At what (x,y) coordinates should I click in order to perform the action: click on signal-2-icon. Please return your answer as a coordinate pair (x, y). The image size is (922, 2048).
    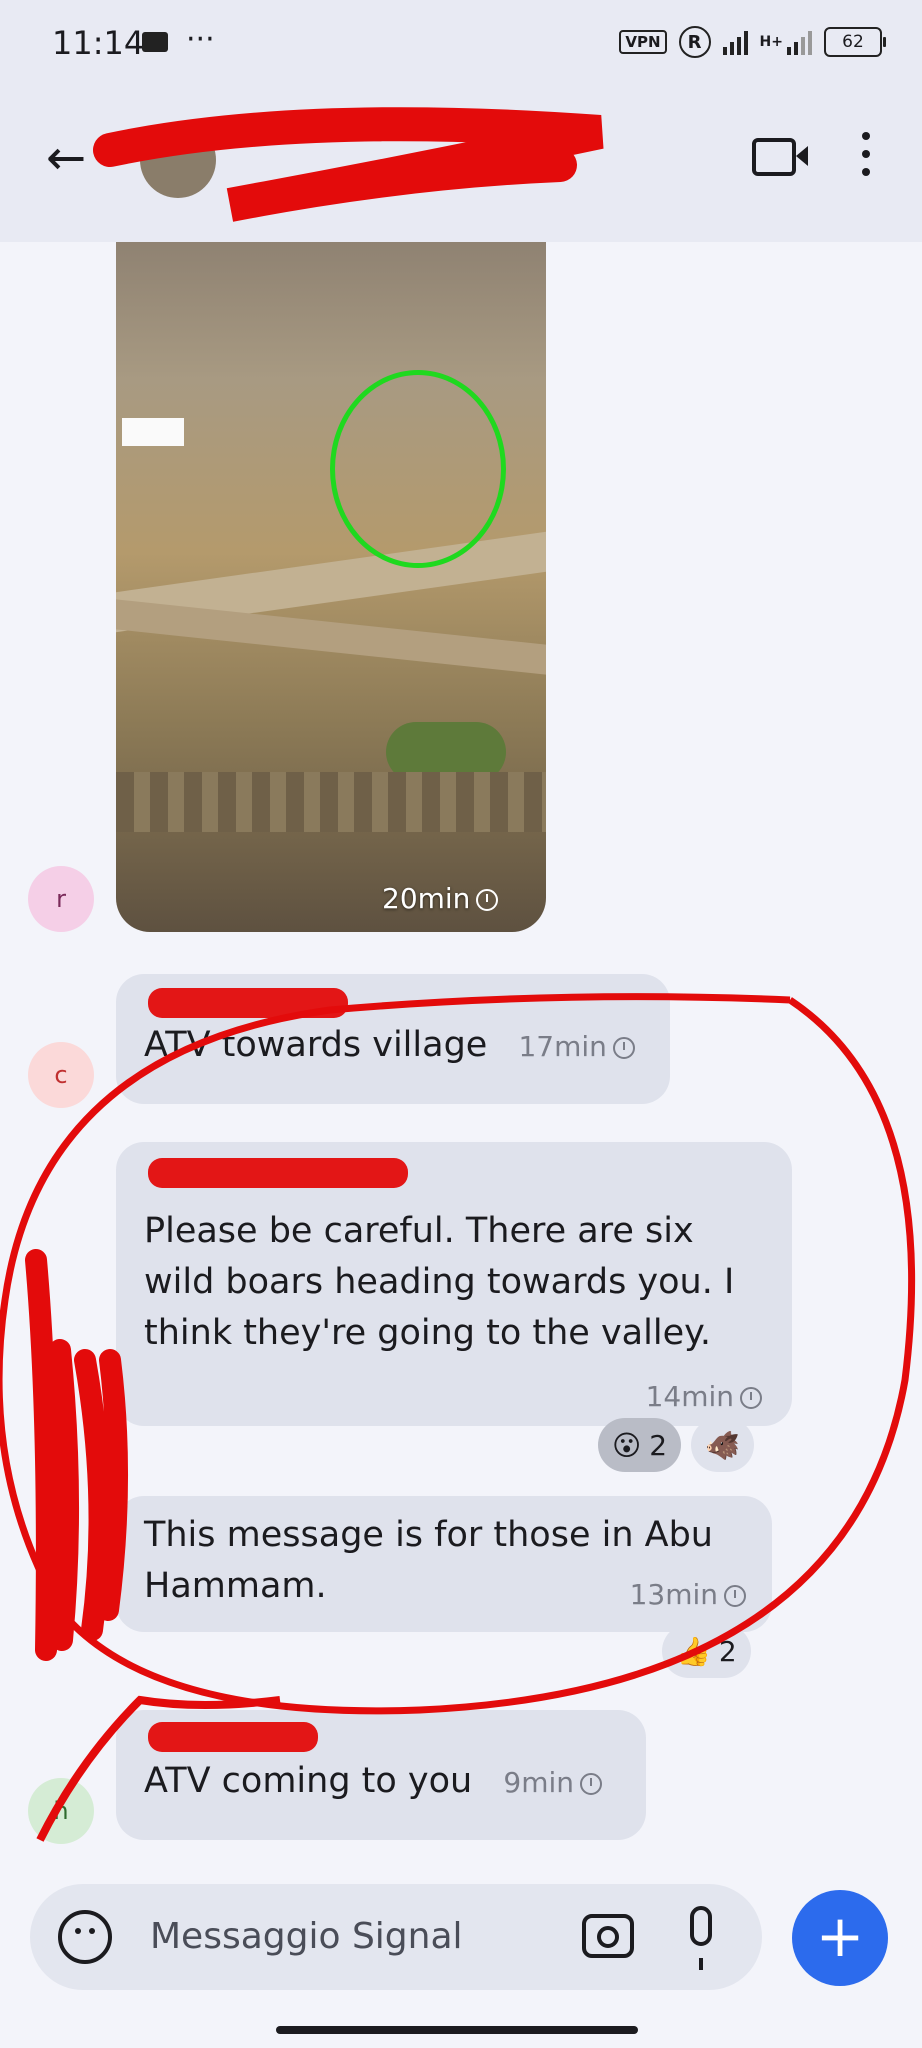
    Looking at the image, I should click on (799, 42).